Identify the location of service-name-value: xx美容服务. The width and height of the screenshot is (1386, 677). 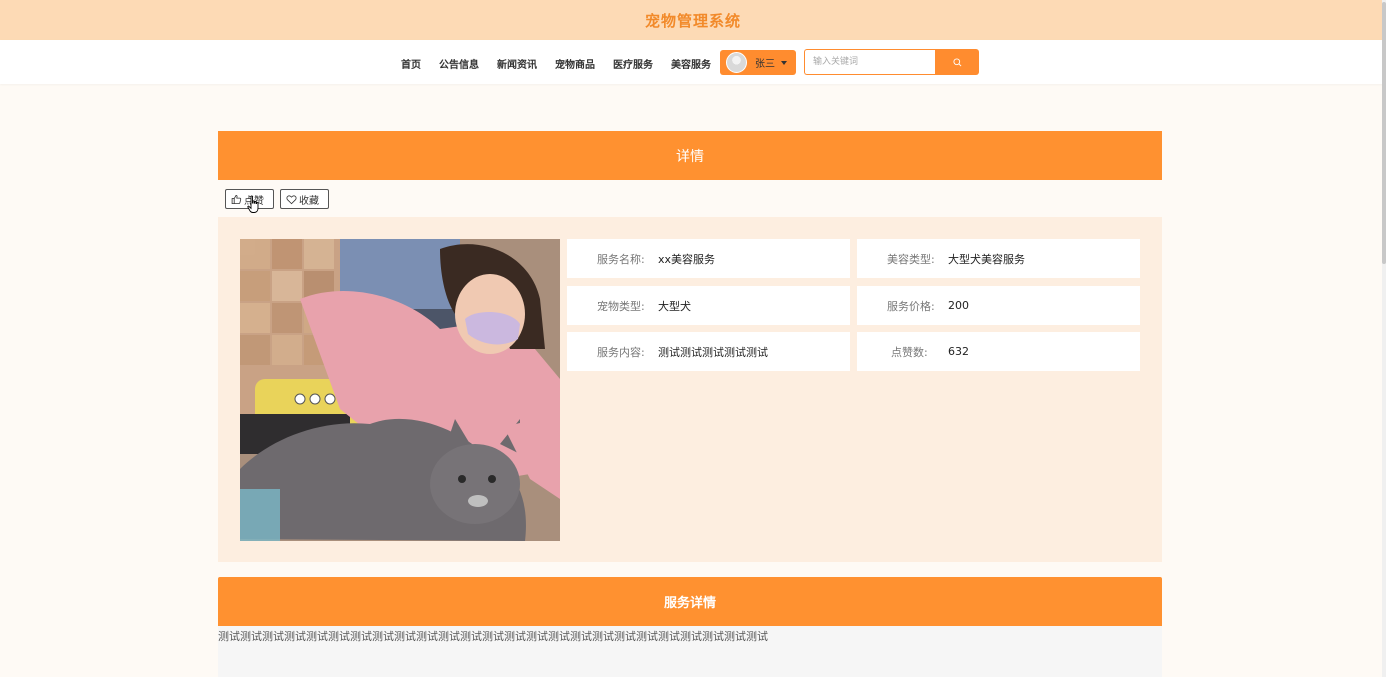
(687, 259).